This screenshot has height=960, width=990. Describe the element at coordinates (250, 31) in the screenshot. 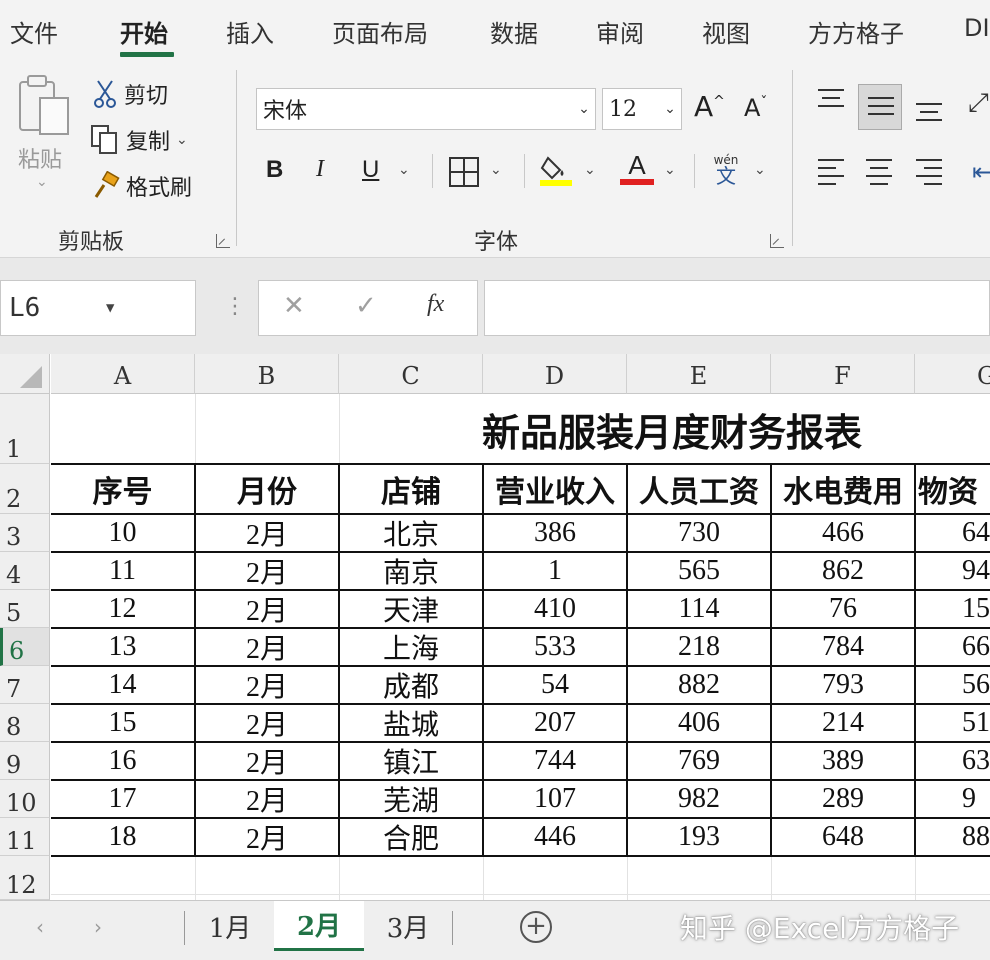

I see `tab-insert: 插入` at that location.